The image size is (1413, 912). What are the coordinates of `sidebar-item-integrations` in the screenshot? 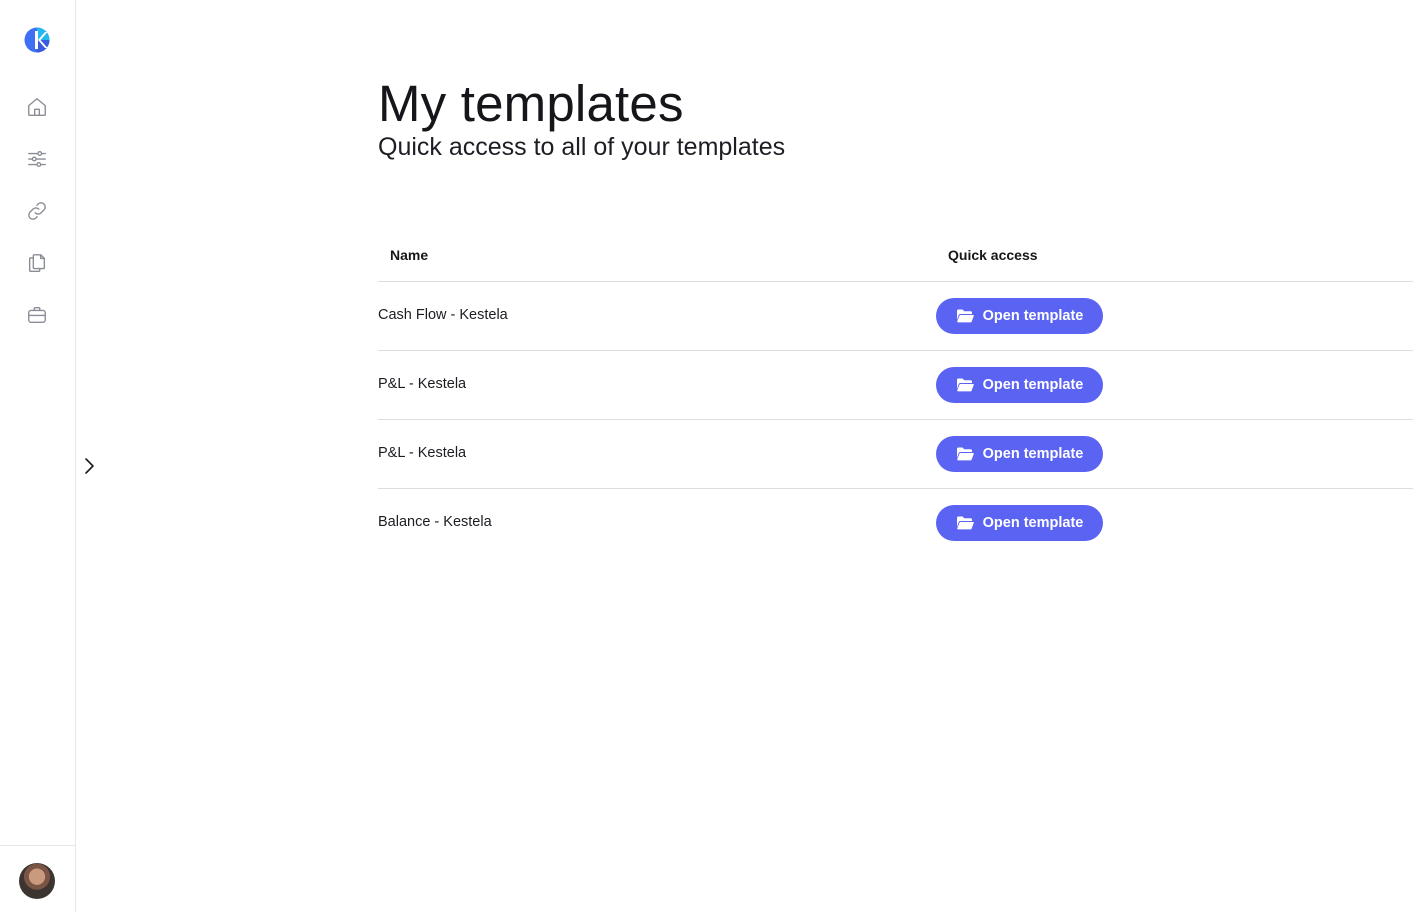 It's located at (37, 211).